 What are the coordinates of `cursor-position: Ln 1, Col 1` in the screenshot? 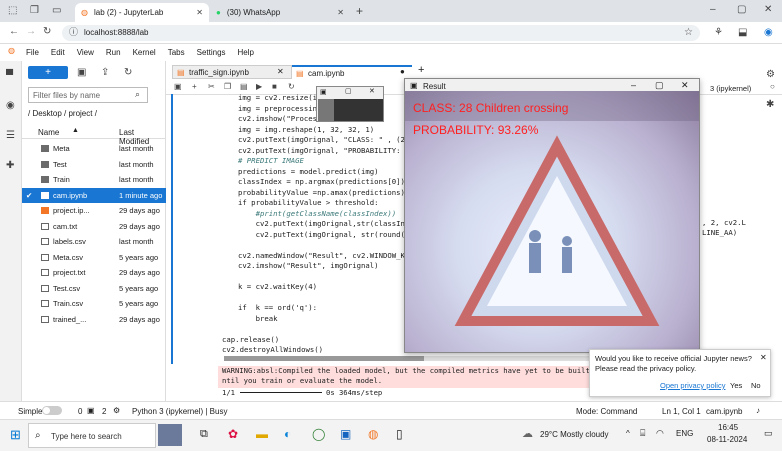 It's located at (681, 411).